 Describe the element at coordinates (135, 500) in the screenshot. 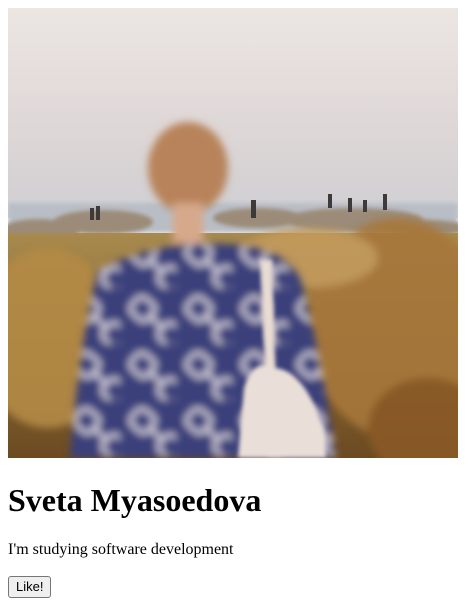

I see `profile-name: Sveta Myasoedova` at that location.